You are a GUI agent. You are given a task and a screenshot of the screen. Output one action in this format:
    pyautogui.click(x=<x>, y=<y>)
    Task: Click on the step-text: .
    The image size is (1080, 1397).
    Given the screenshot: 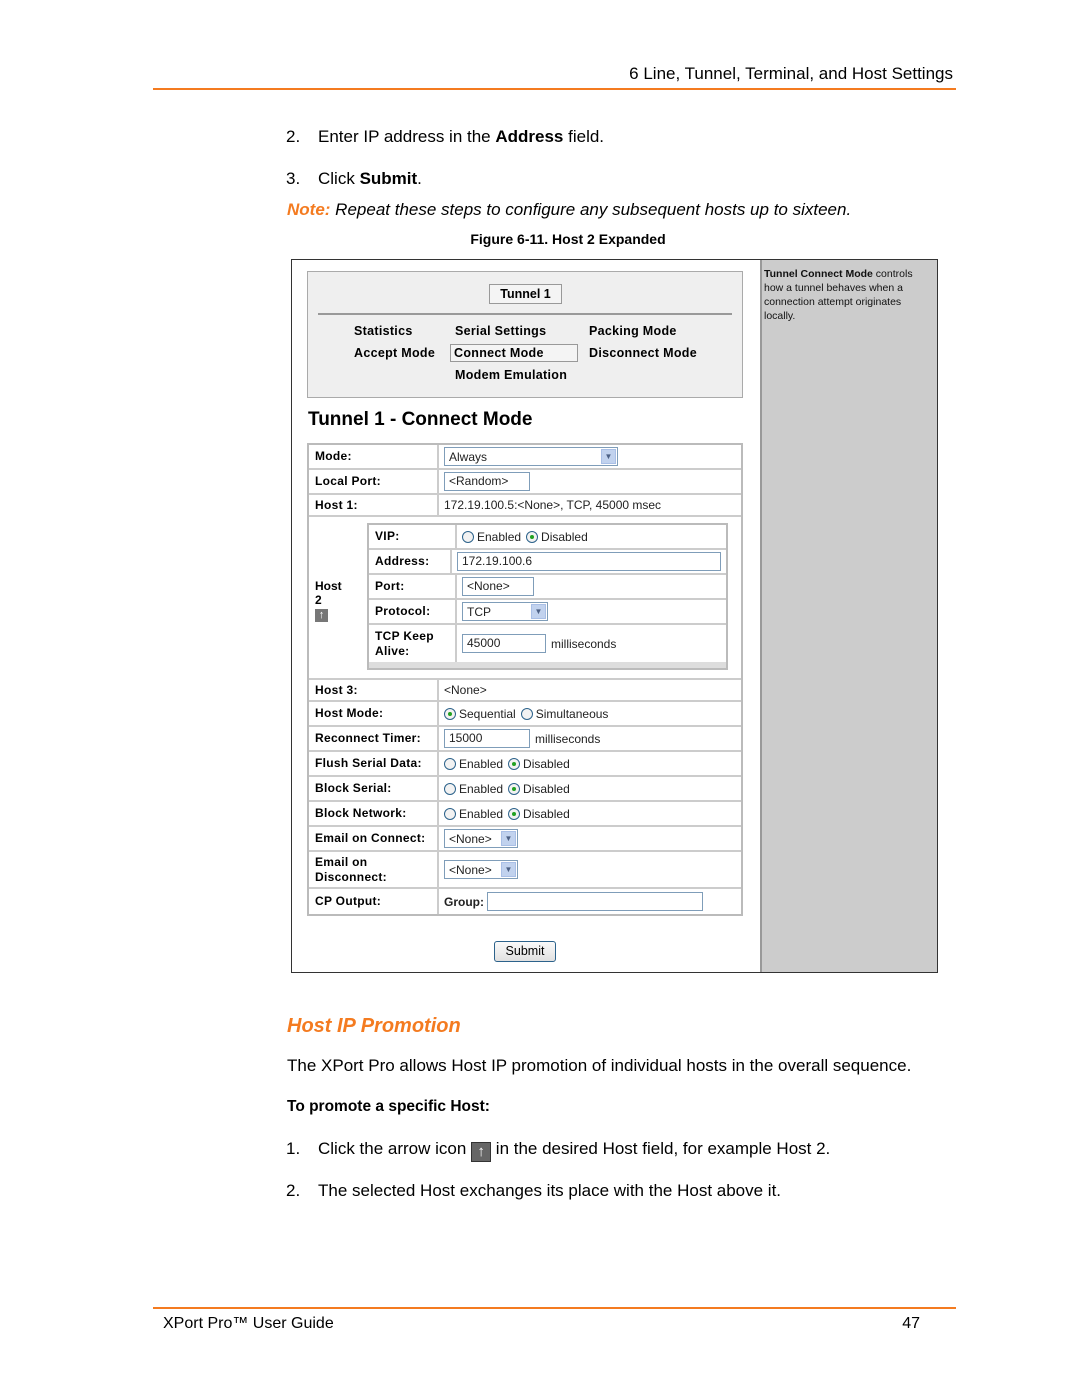 What is the action you would take?
    pyautogui.click(x=419, y=178)
    